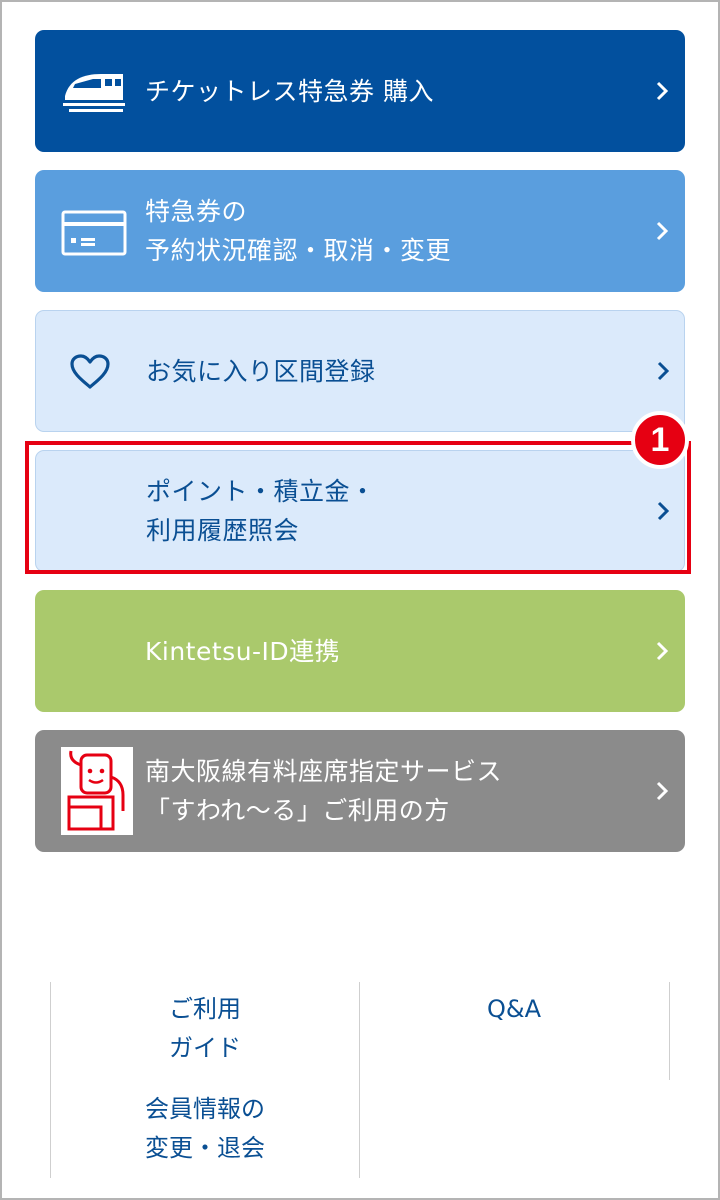  I want to click on reservation-status-button: 特急券の 予約状況確認・取消・変更, so click(360, 231).